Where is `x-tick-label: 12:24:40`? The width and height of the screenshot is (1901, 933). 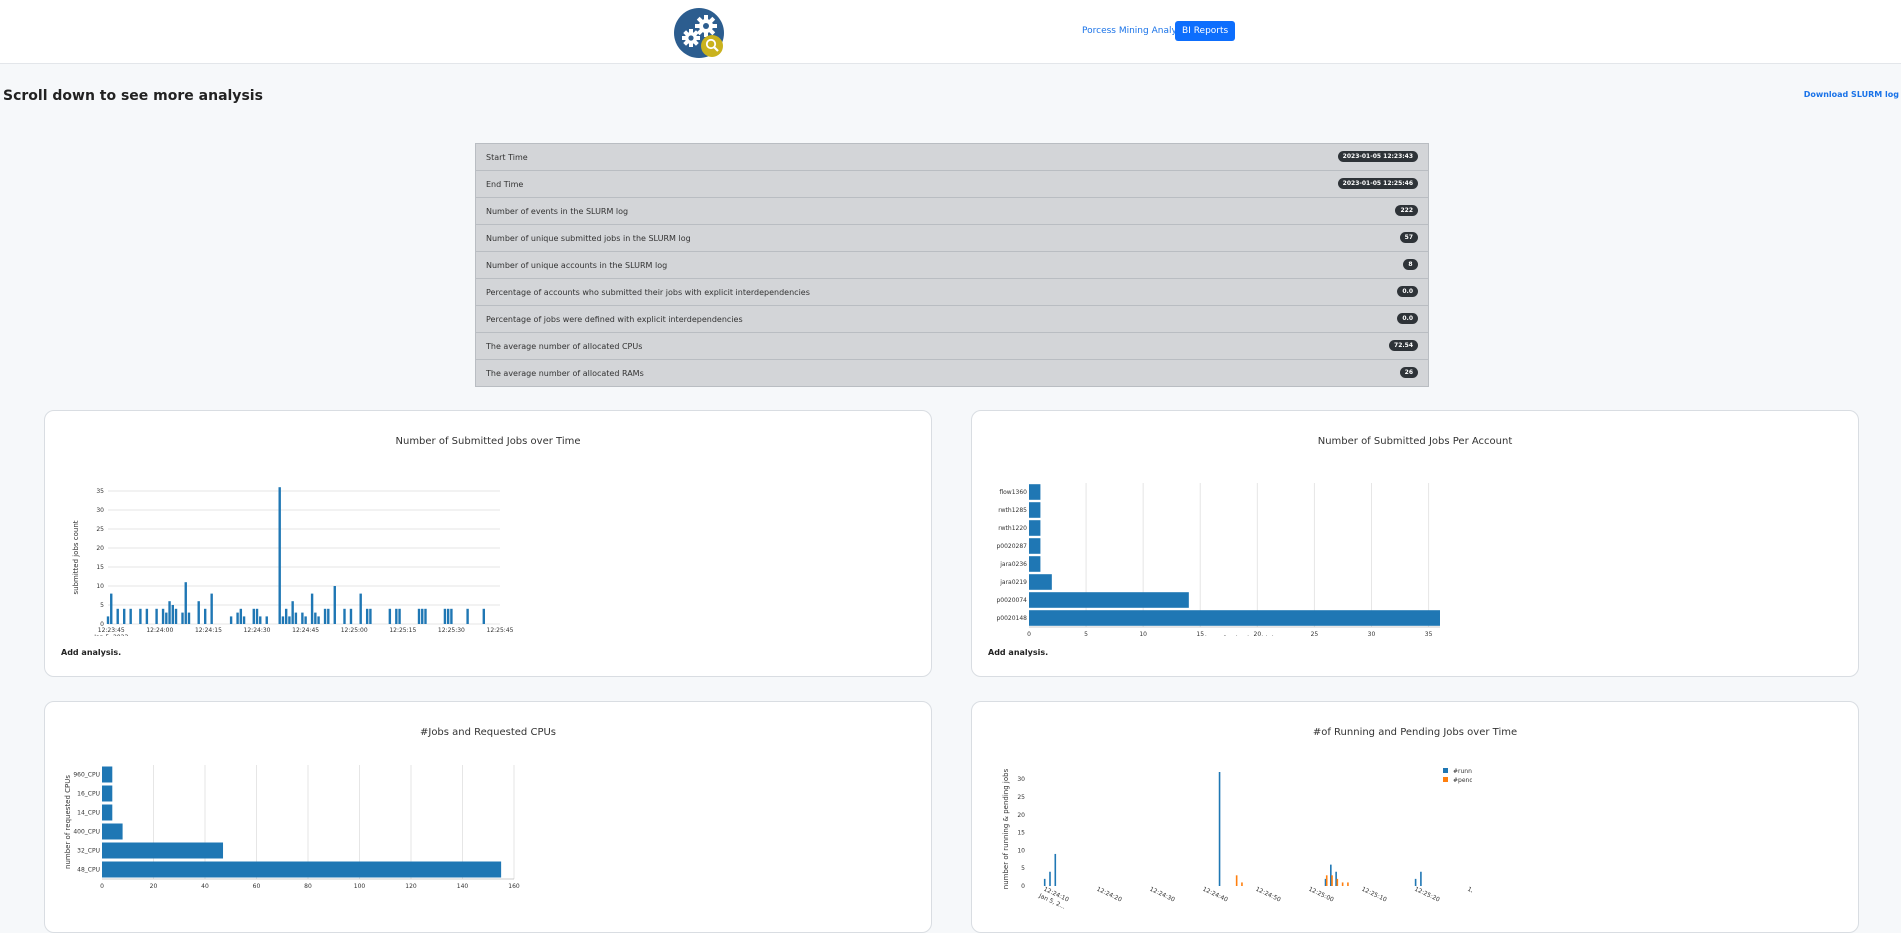
x-tick-label: 12:24:40 is located at coordinates (1215, 895).